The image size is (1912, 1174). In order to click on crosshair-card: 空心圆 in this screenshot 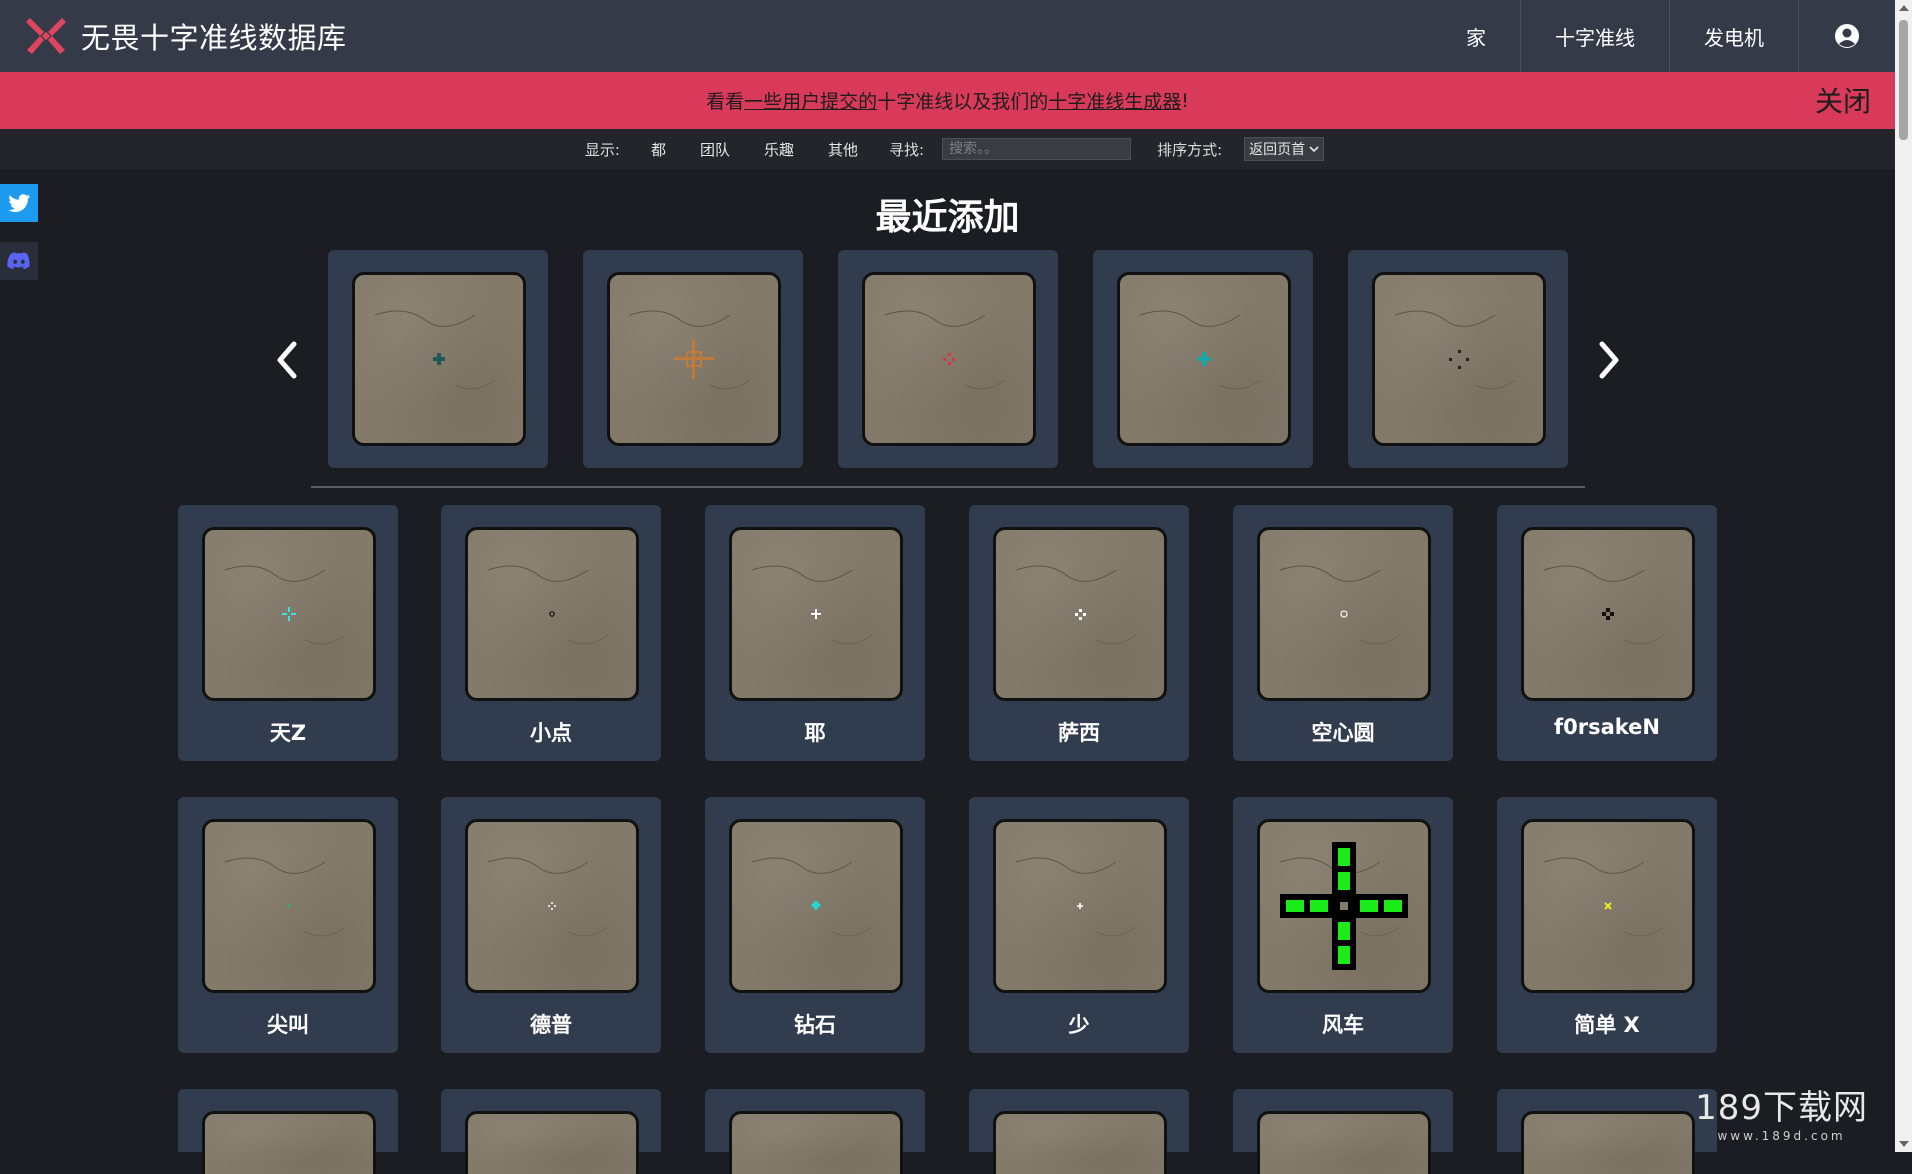, I will do `click(1343, 633)`.